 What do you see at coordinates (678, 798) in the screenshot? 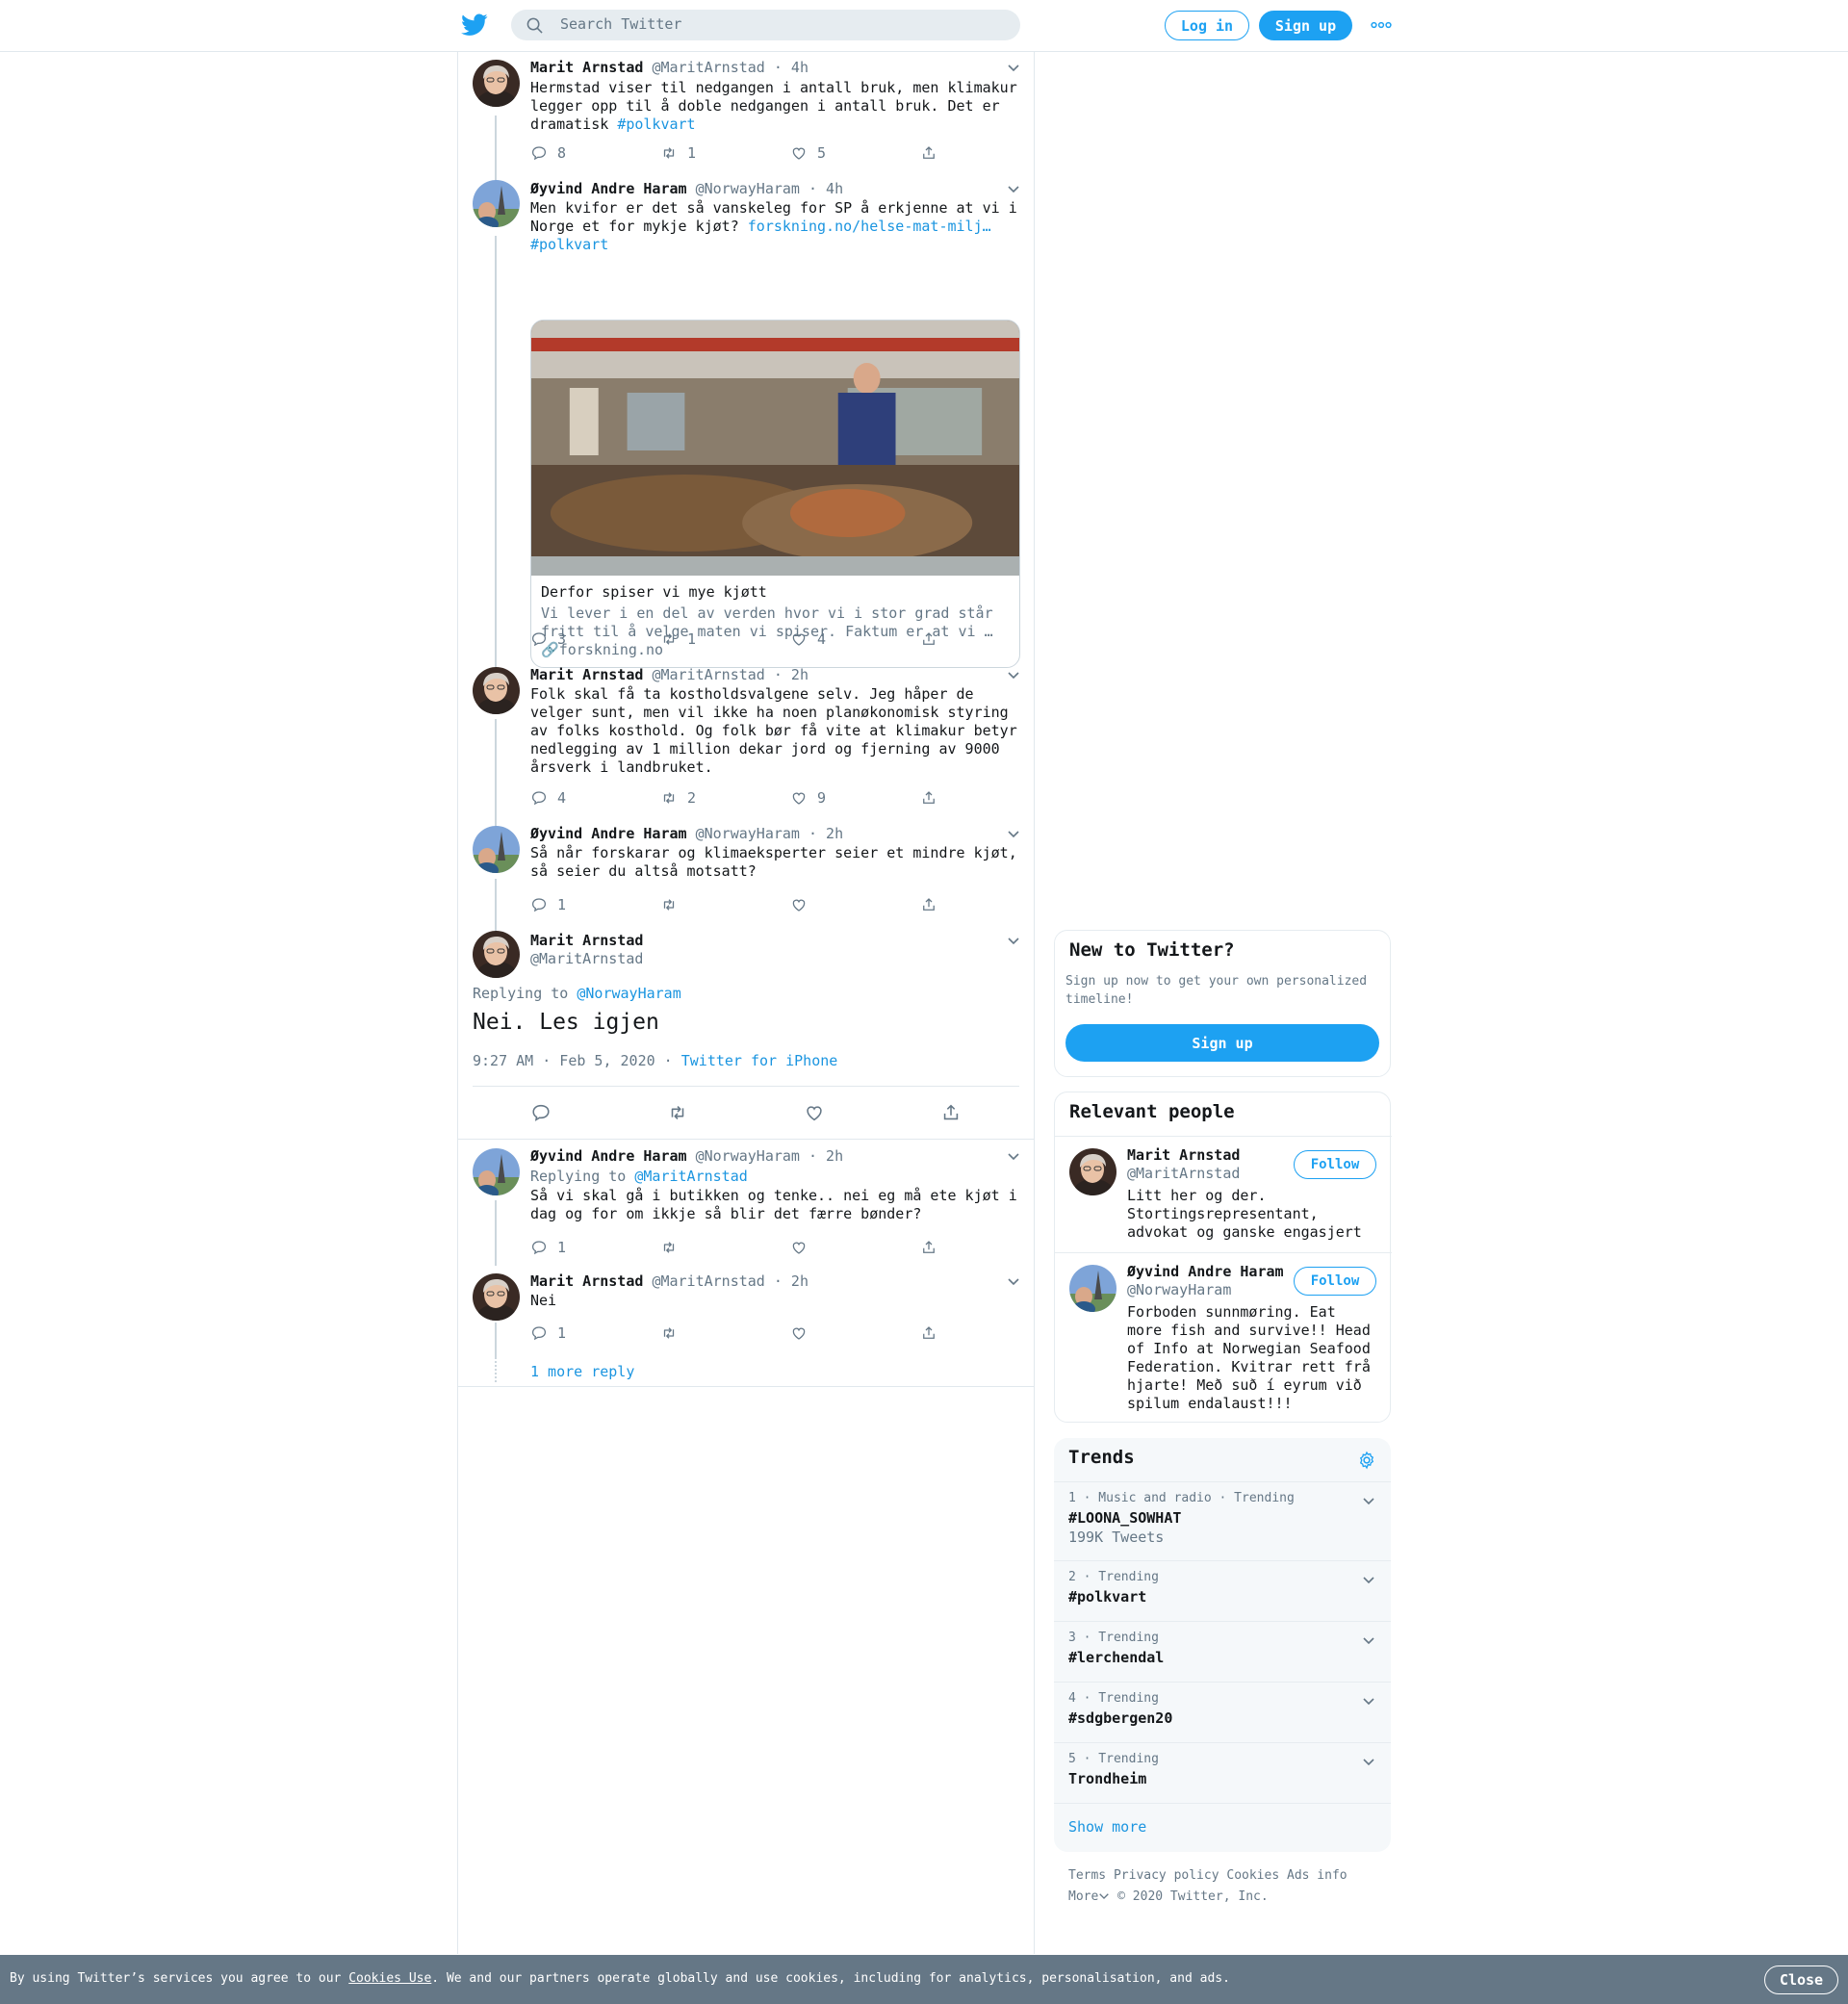
I see `retweet-button: 2` at bounding box center [678, 798].